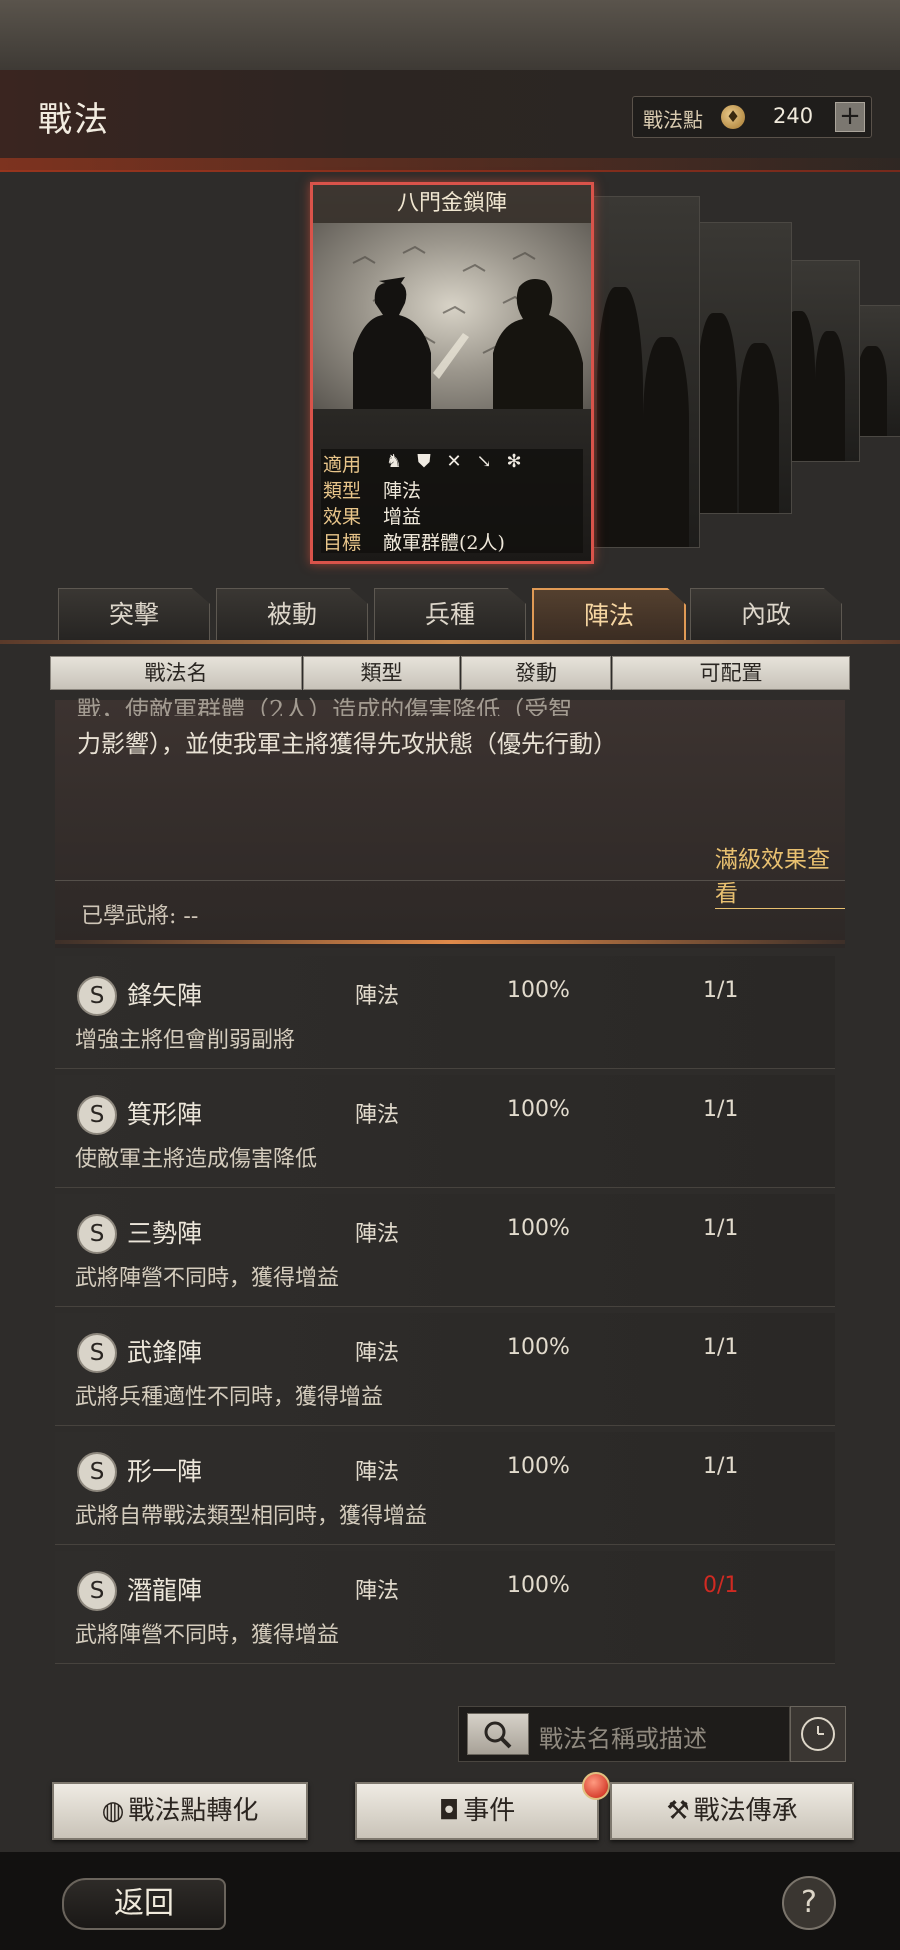  I want to click on tactic-name: 武鋒陣, so click(165, 1352).